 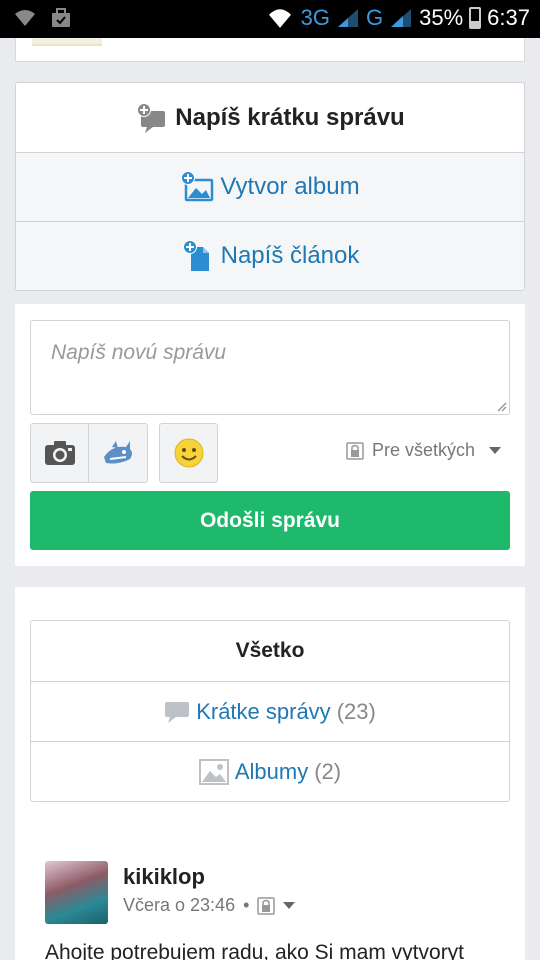 What do you see at coordinates (25, 18) in the screenshot?
I see `wifi-question-icon` at bounding box center [25, 18].